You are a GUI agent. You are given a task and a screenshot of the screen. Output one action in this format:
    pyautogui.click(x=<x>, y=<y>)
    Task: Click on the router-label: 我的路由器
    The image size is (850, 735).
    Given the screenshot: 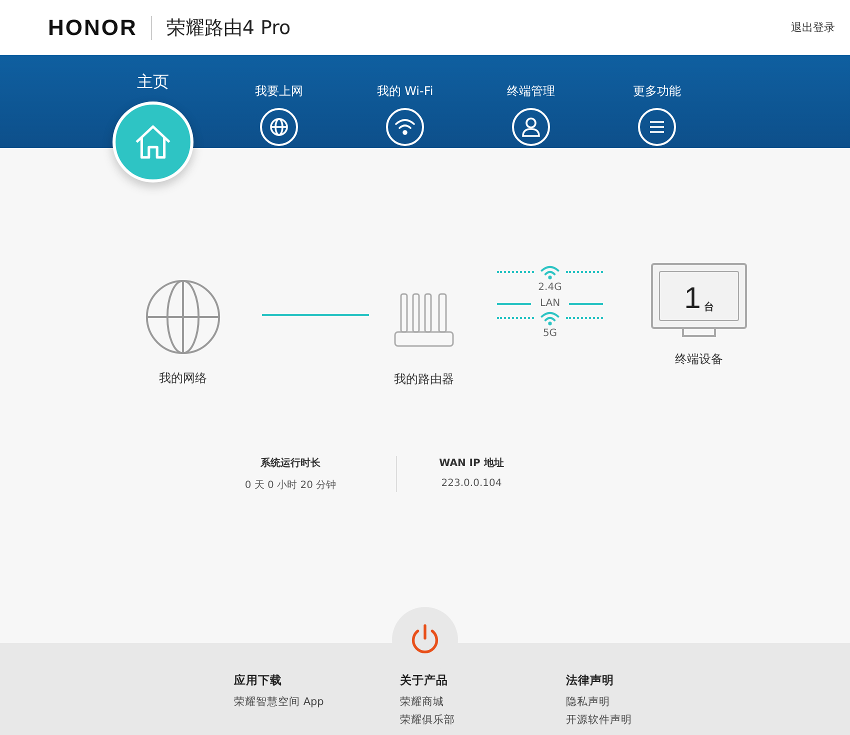 What is the action you would take?
    pyautogui.click(x=424, y=379)
    